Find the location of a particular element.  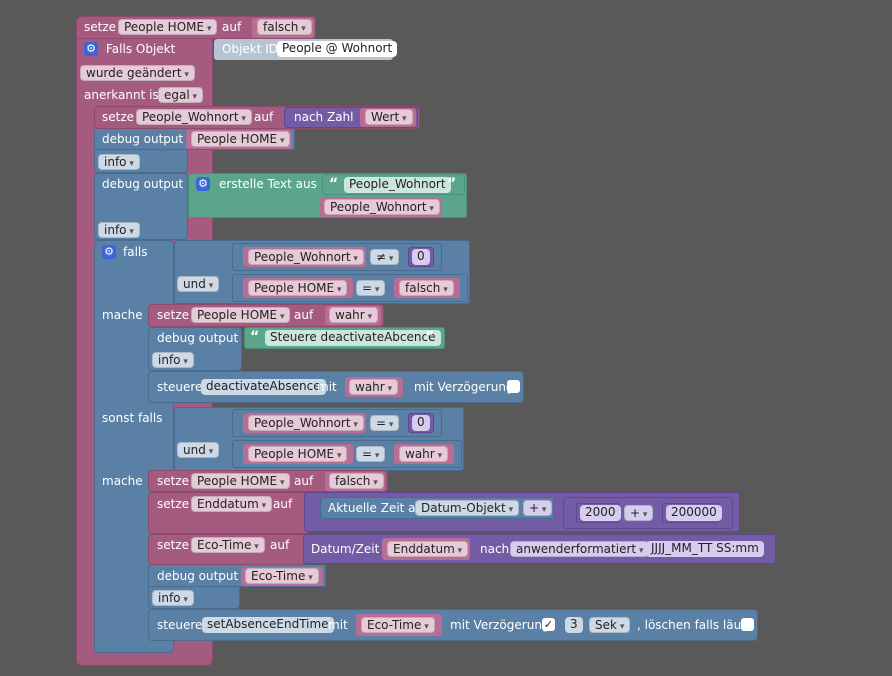

datetime-label: Datum/Zeit is located at coordinates (345, 549).